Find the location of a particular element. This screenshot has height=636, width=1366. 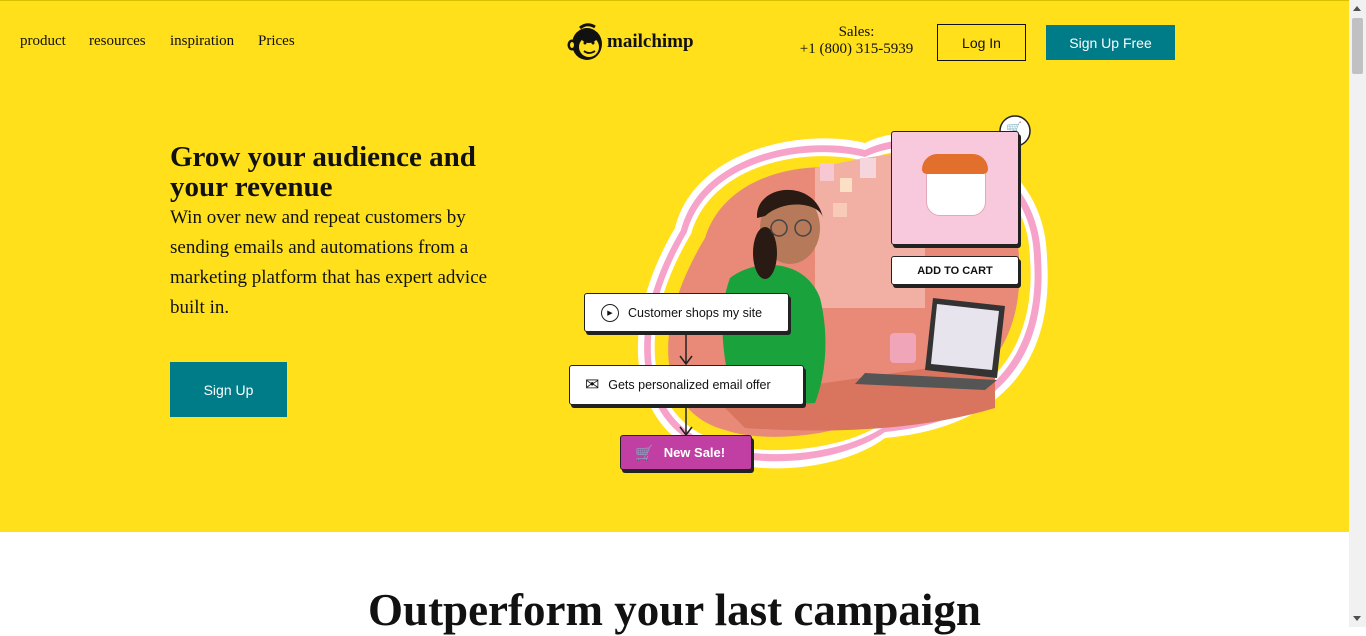

login-button: Log In is located at coordinates (981, 42).